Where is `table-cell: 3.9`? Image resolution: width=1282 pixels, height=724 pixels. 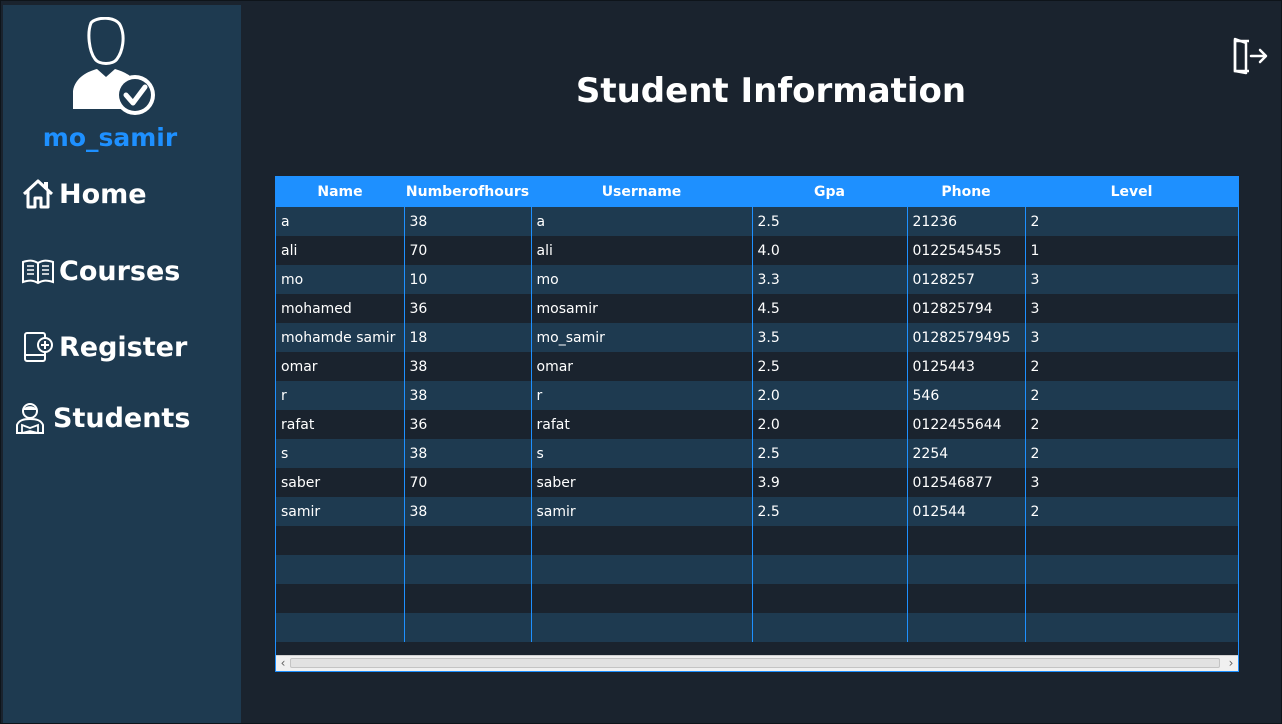
table-cell: 3.9 is located at coordinates (830, 482).